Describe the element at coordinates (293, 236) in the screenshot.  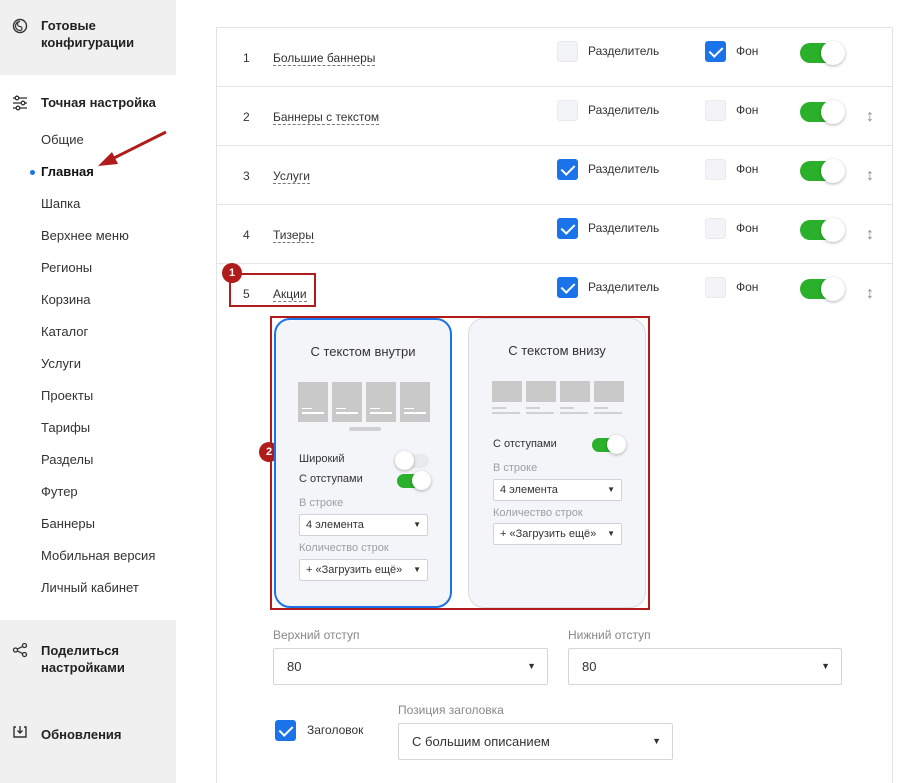
I see `block-name-link: Тизеры` at that location.